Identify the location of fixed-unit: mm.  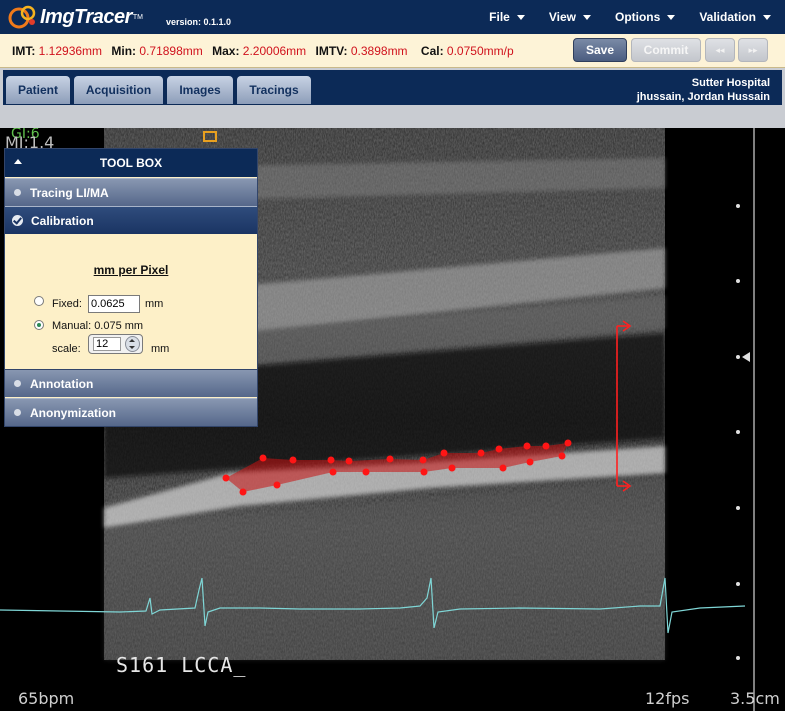
(154, 304).